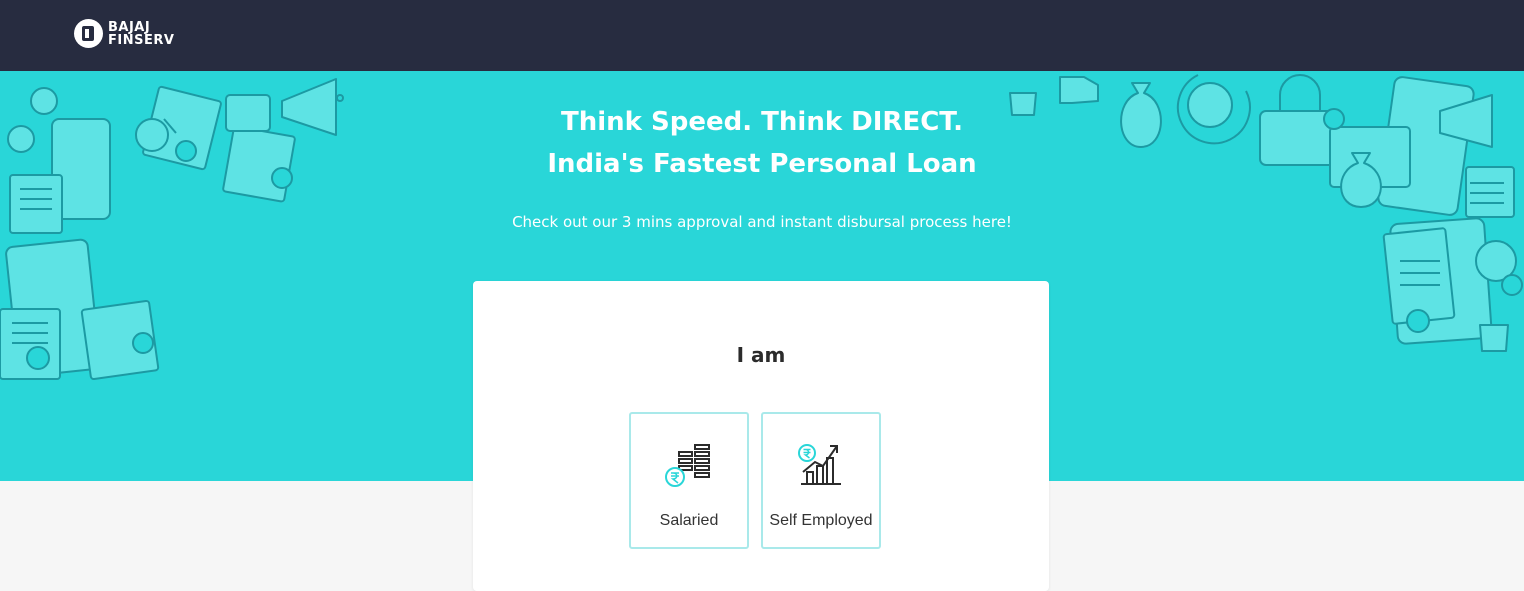 Image resolution: width=1524 pixels, height=591 pixels. I want to click on card-heading: I am, so click(761, 355).